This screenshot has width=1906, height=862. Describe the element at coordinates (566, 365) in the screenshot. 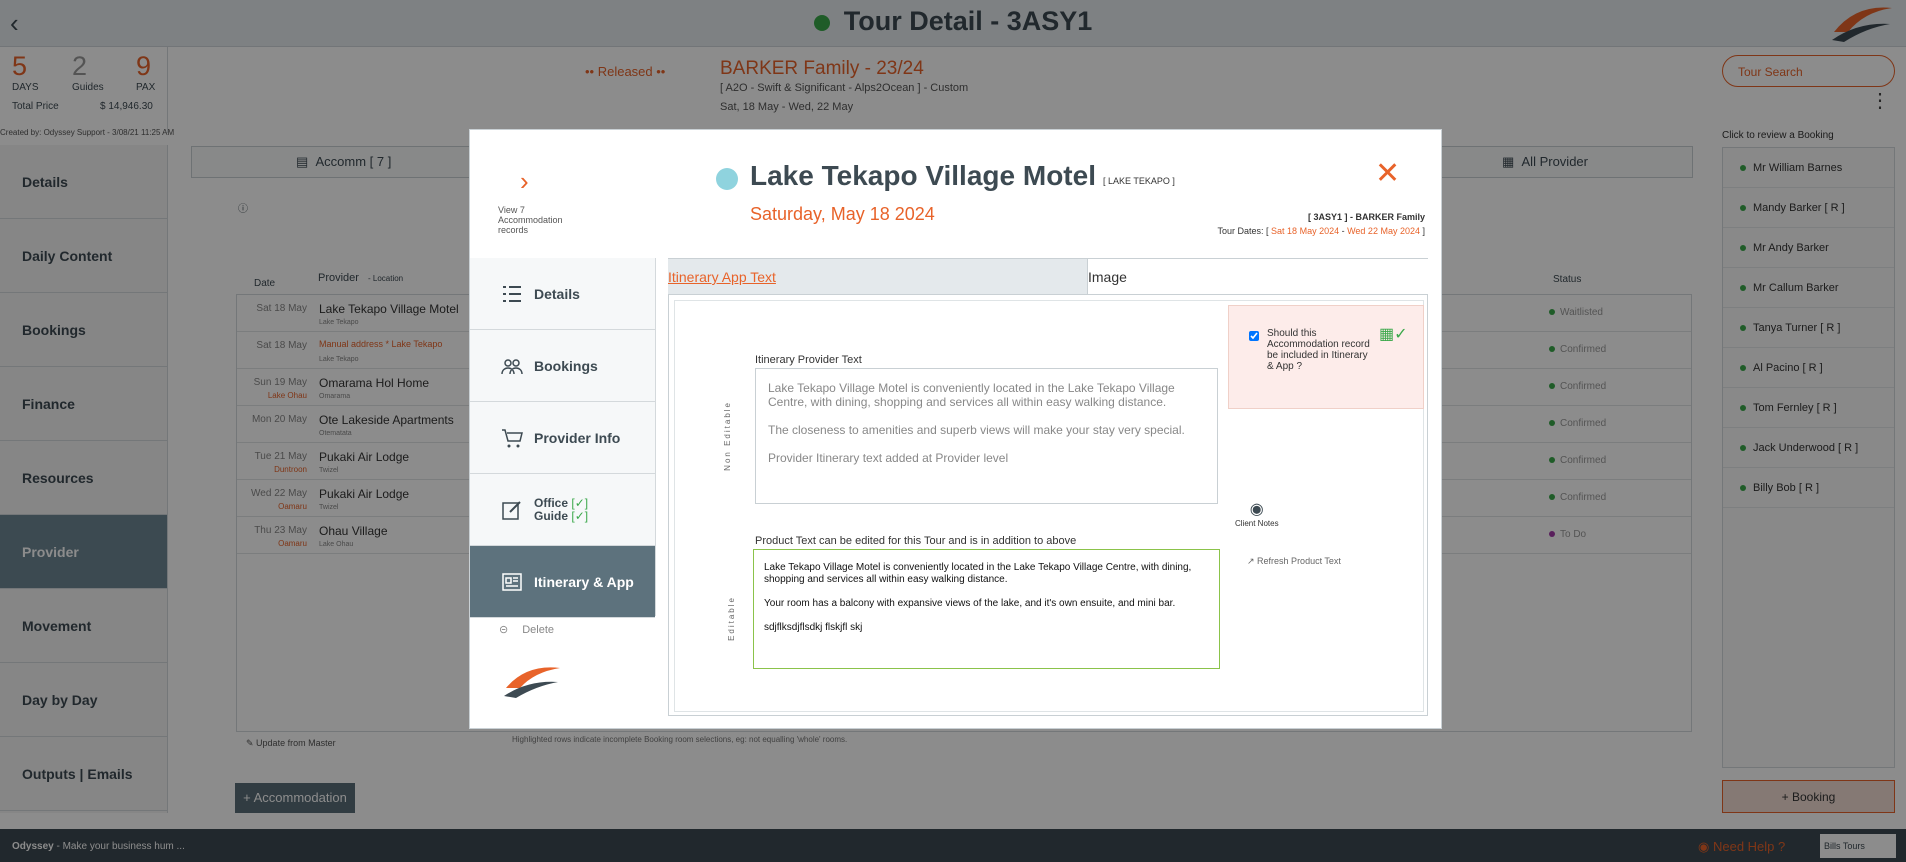

I see `menu-label: Bookings` at that location.